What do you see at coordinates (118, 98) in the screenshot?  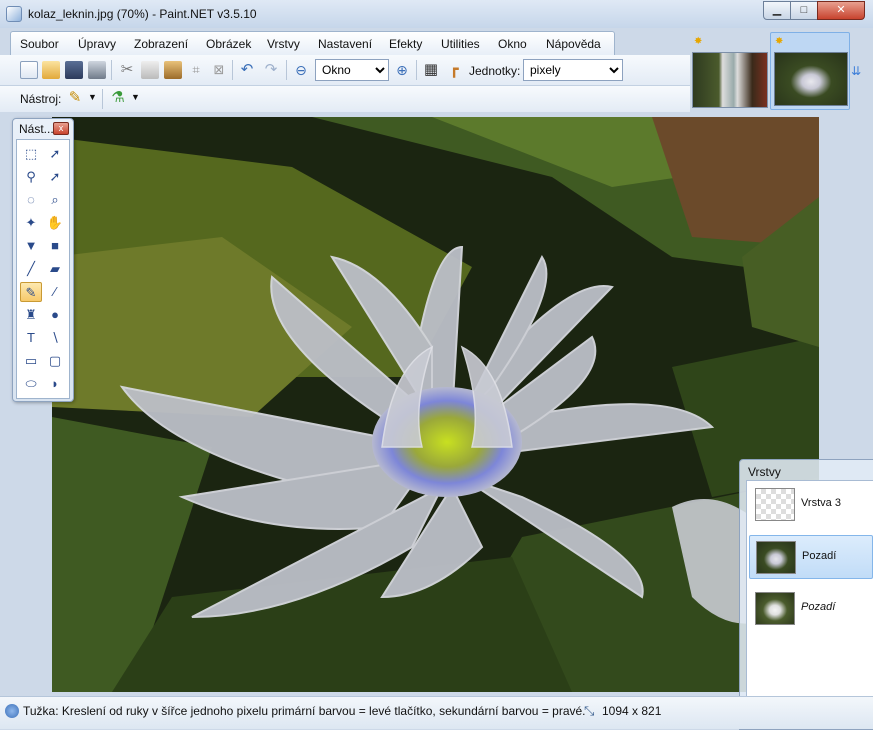 I see `blend-mode-flask-icon: ⚗` at bounding box center [118, 98].